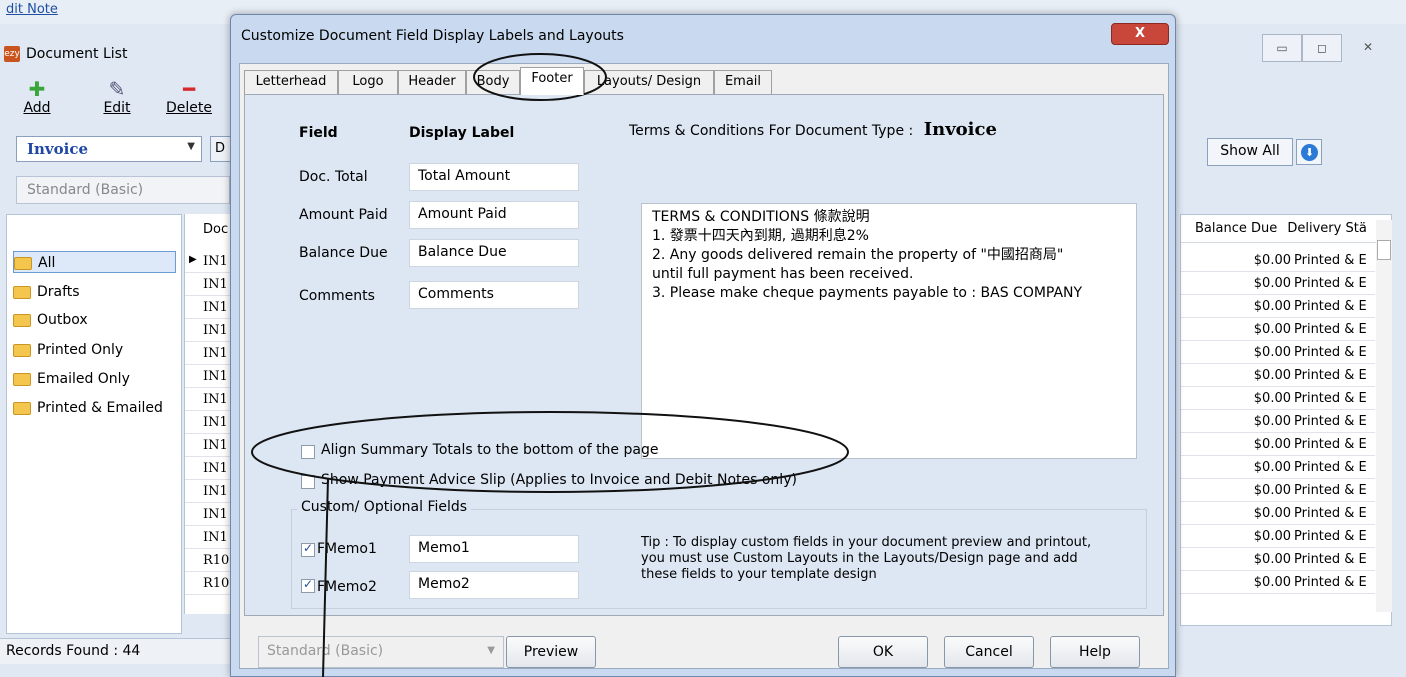 This screenshot has height=677, width=1406. What do you see at coordinates (743, 82) in the screenshot?
I see `tab-email: Email` at bounding box center [743, 82].